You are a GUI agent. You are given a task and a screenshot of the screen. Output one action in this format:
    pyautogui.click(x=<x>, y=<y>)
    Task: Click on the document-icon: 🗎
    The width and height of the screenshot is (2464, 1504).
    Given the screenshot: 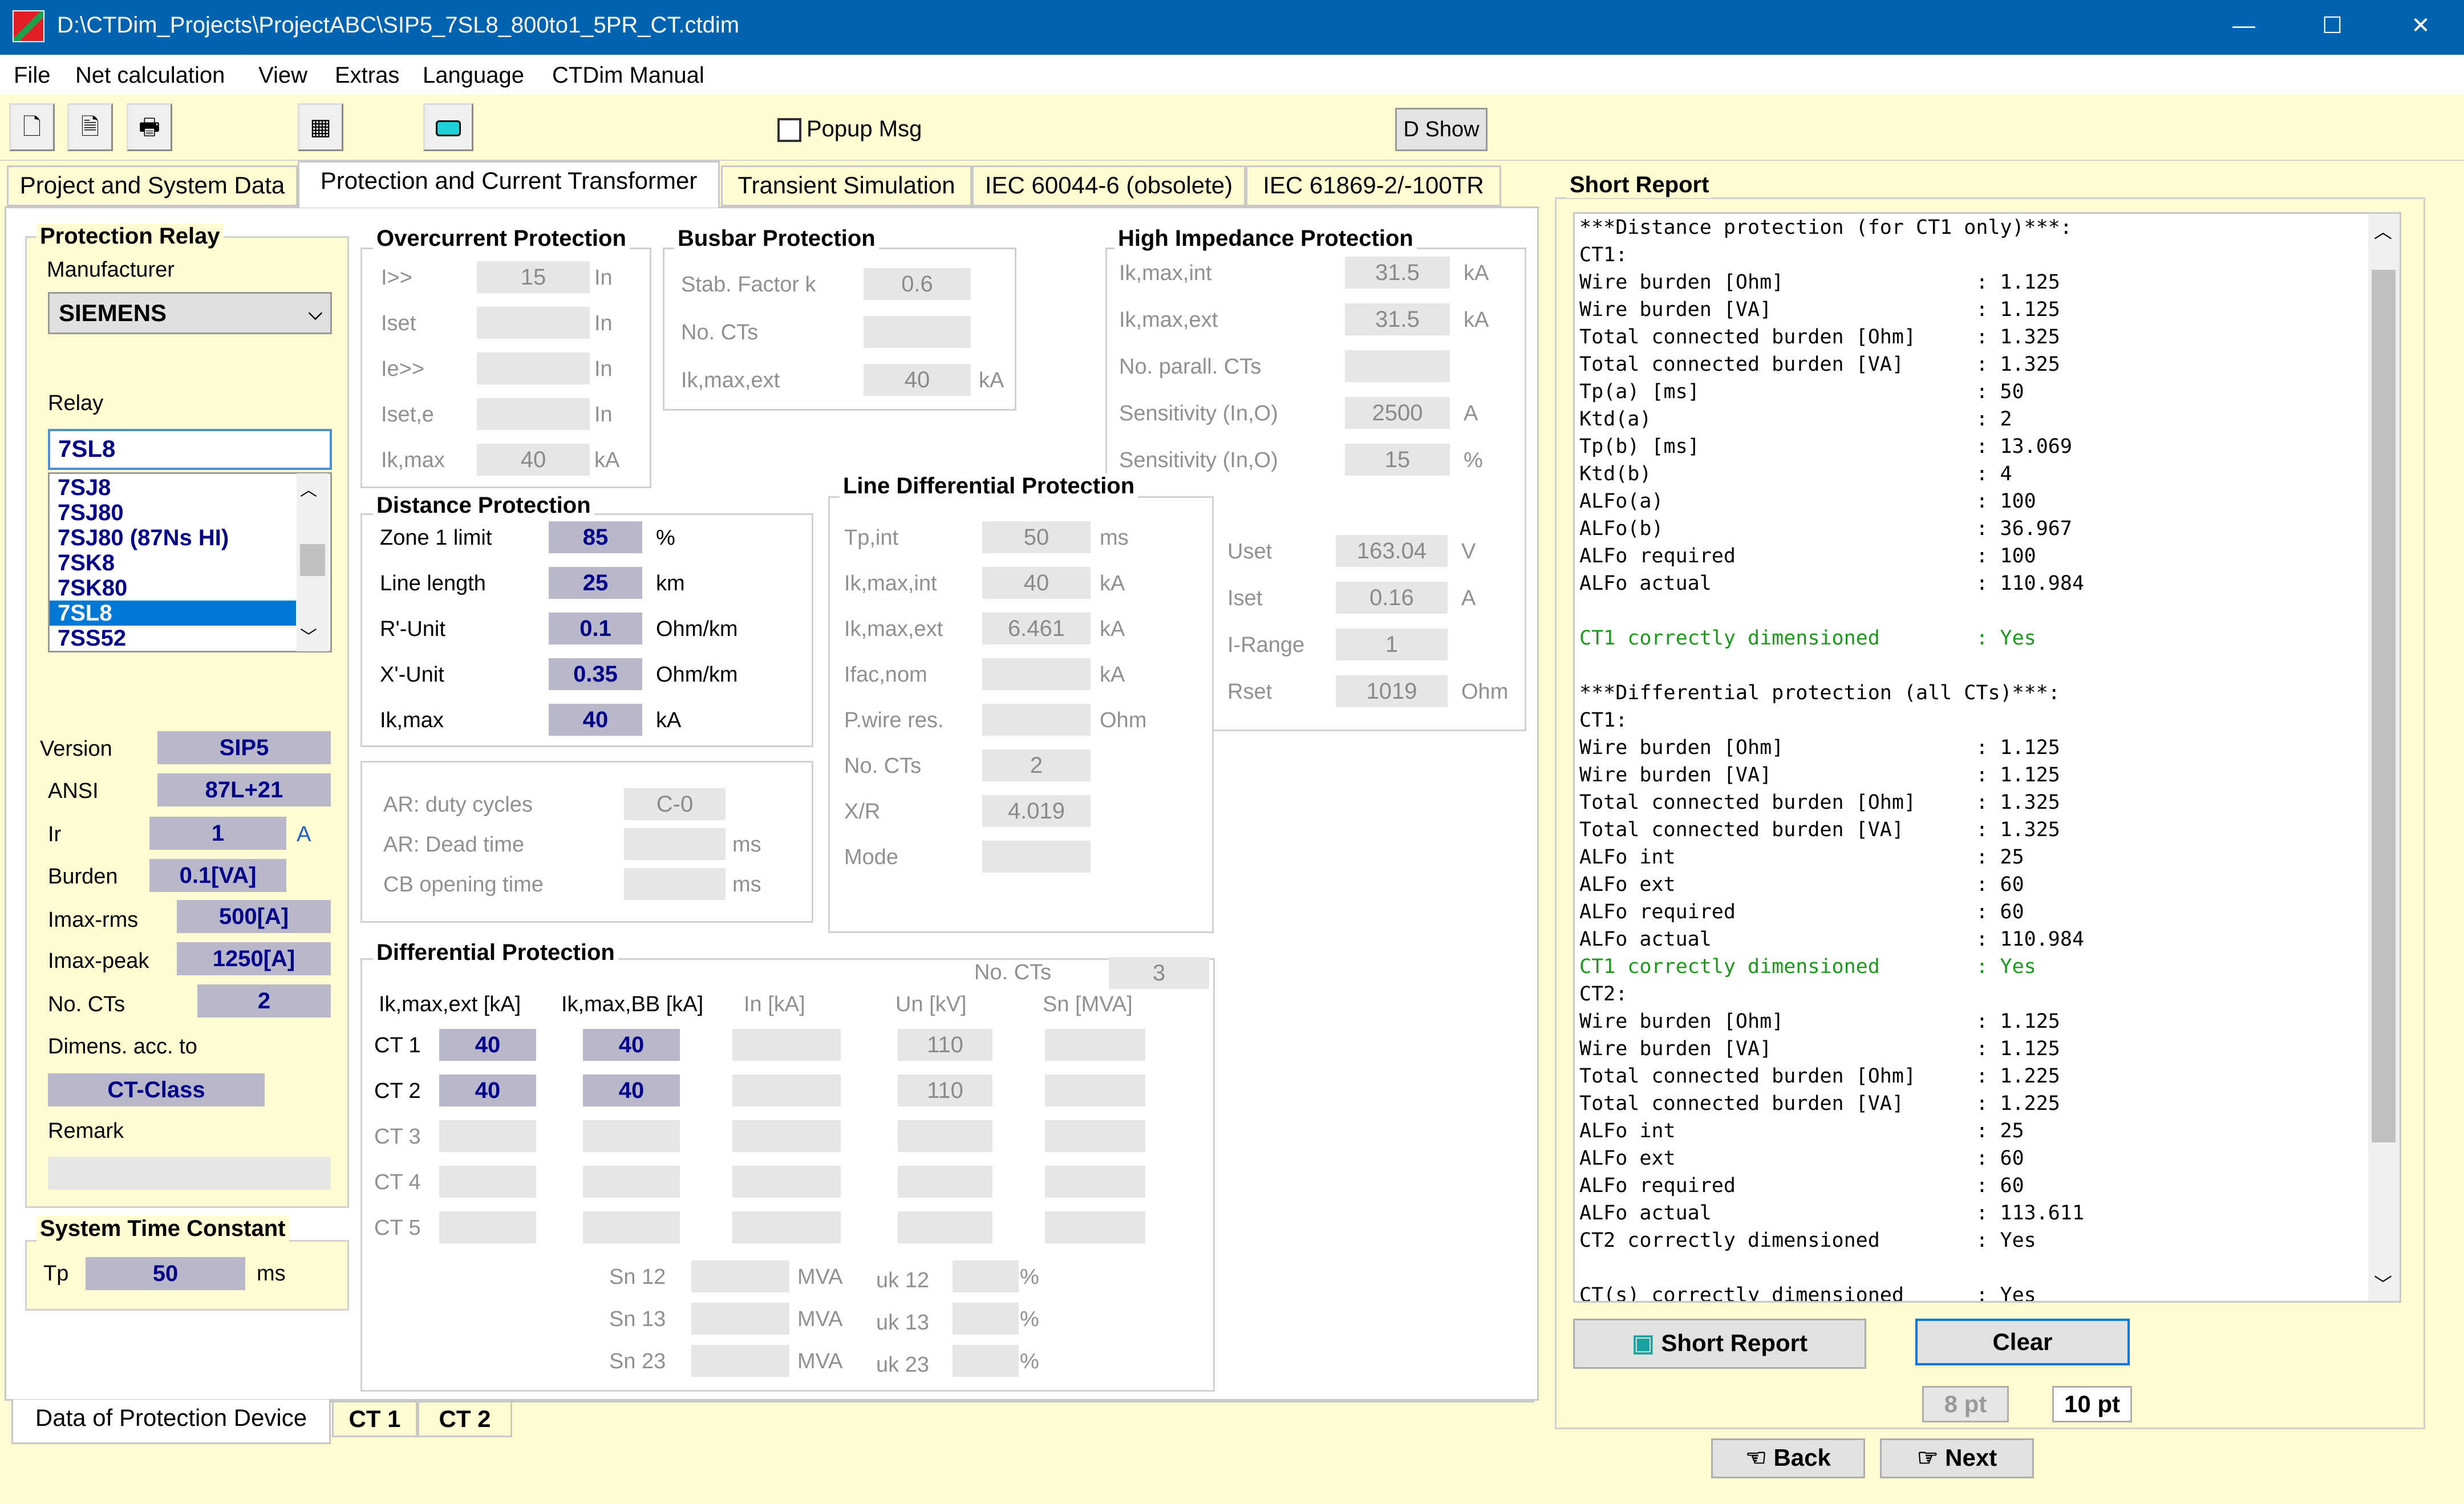 What is the action you would take?
    pyautogui.click(x=90, y=127)
    